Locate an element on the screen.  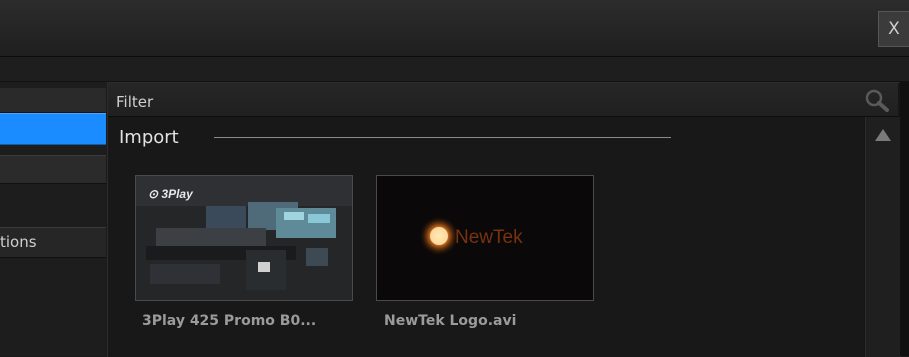
media-thumbnail-newtek: NewTek is located at coordinates (485, 238).